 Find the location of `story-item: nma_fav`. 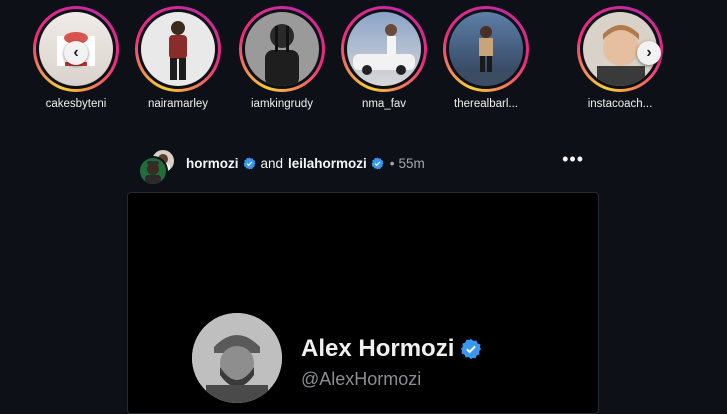

story-item: nma_fav is located at coordinates (384, 58).